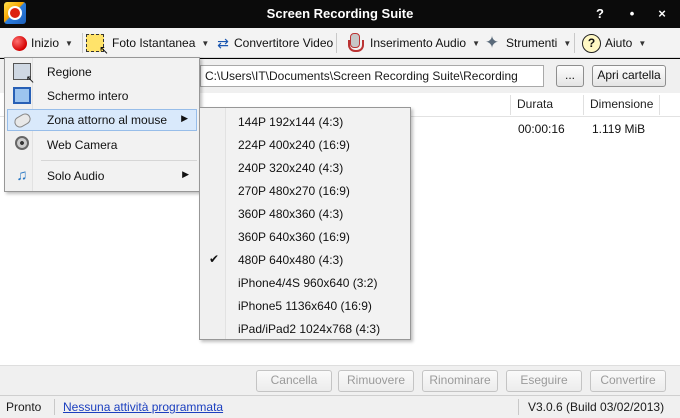 The width and height of the screenshot is (680, 418). Describe the element at coordinates (22, 143) in the screenshot. I see `webcam-icon` at that location.